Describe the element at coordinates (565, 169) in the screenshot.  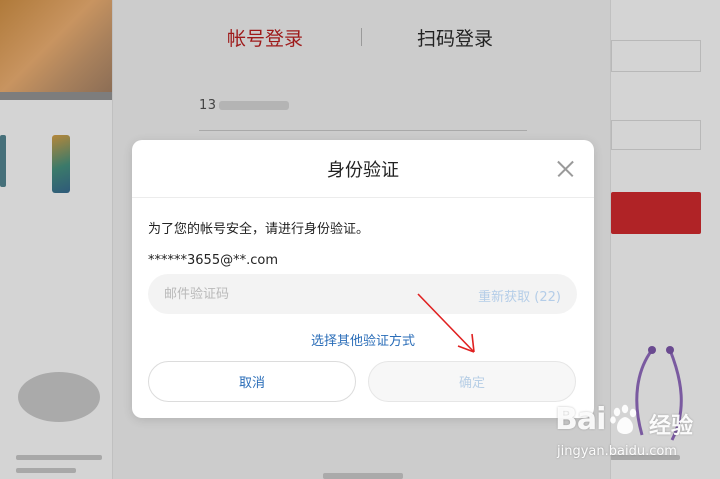
I see `close-icon` at that location.